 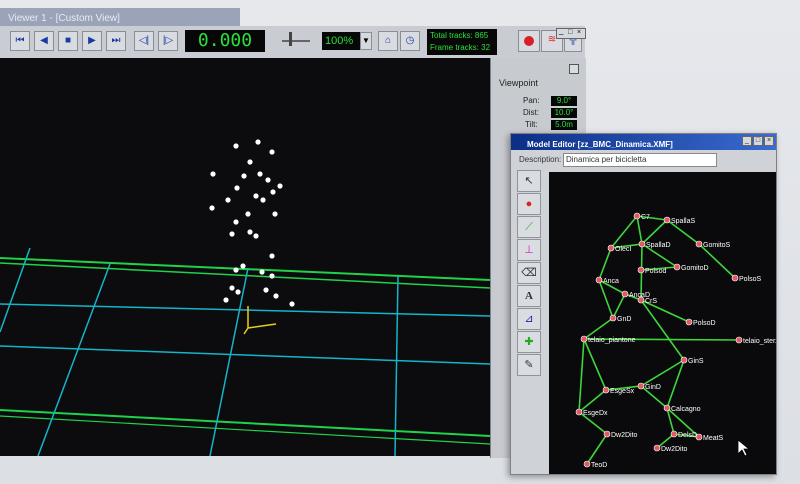 I want to click on stop-button: ■, so click(x=68, y=41).